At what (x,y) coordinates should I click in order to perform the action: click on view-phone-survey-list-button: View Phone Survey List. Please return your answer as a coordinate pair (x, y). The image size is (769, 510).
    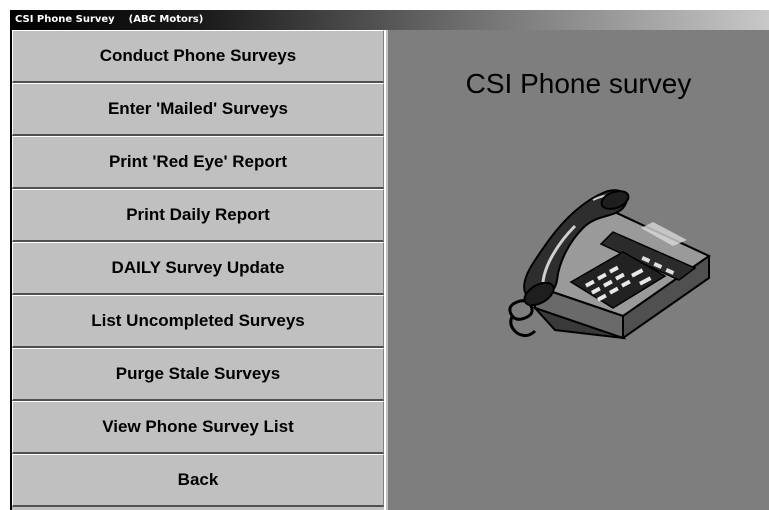
    Looking at the image, I should click on (198, 427).